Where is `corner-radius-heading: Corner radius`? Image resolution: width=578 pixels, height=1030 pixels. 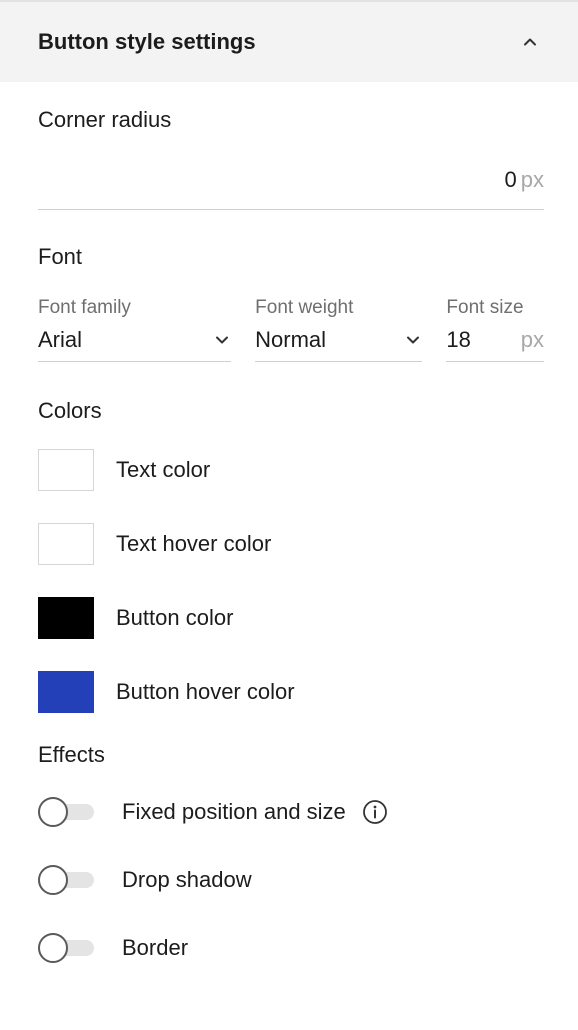
corner-radius-heading: Corner radius is located at coordinates (105, 119).